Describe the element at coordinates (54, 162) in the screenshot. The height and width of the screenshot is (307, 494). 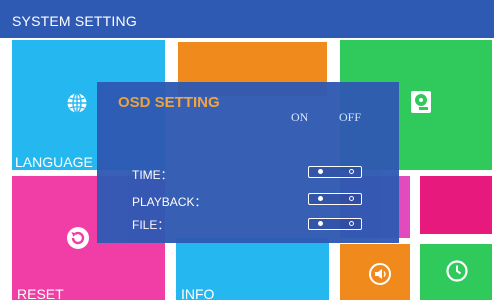
I see `tile-language-label: LANGUAGE` at that location.